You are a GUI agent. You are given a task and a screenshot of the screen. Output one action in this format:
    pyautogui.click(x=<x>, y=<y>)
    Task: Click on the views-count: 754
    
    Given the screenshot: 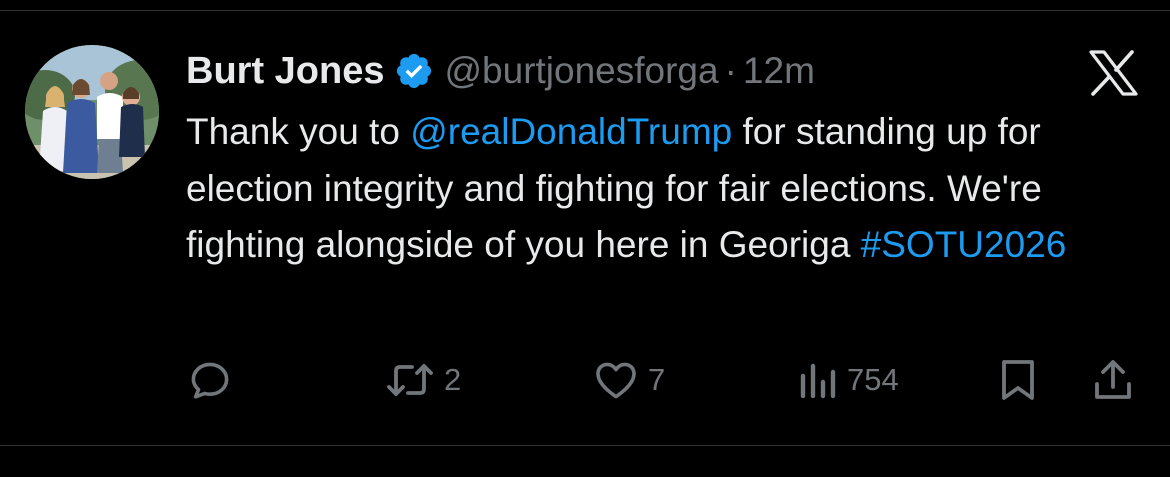 What is the action you would take?
    pyautogui.click(x=873, y=379)
    